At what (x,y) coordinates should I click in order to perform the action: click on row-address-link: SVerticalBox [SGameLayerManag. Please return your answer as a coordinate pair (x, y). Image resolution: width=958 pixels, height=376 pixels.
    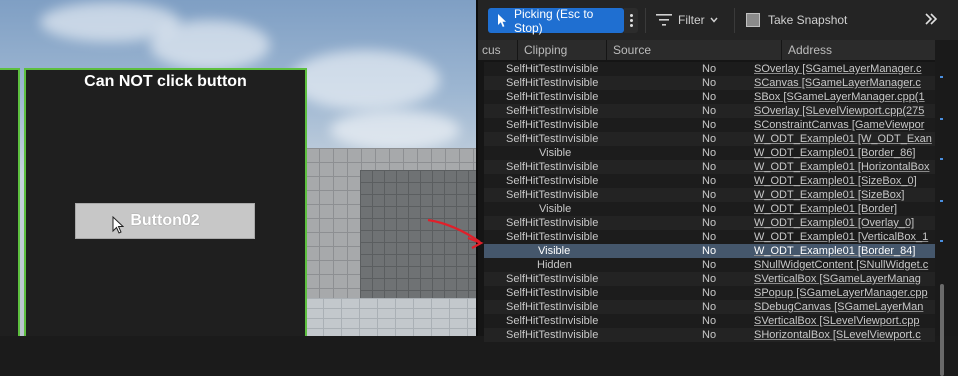
    Looking at the image, I should click on (844, 279).